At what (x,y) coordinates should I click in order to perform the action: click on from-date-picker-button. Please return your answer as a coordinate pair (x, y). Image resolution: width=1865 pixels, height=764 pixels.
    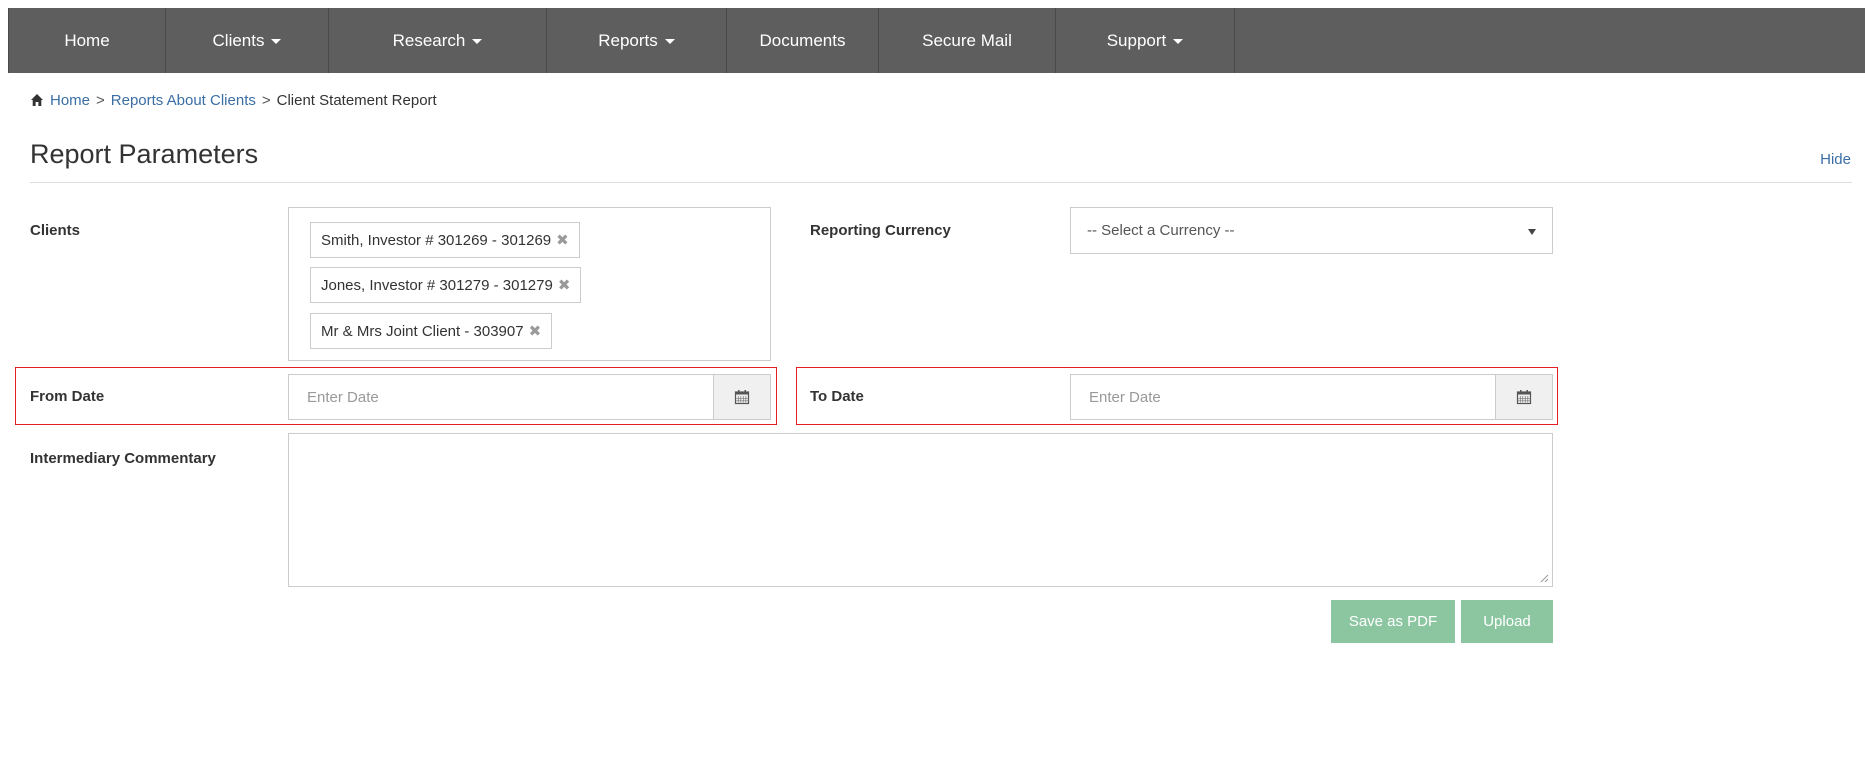
    Looking at the image, I should click on (742, 397).